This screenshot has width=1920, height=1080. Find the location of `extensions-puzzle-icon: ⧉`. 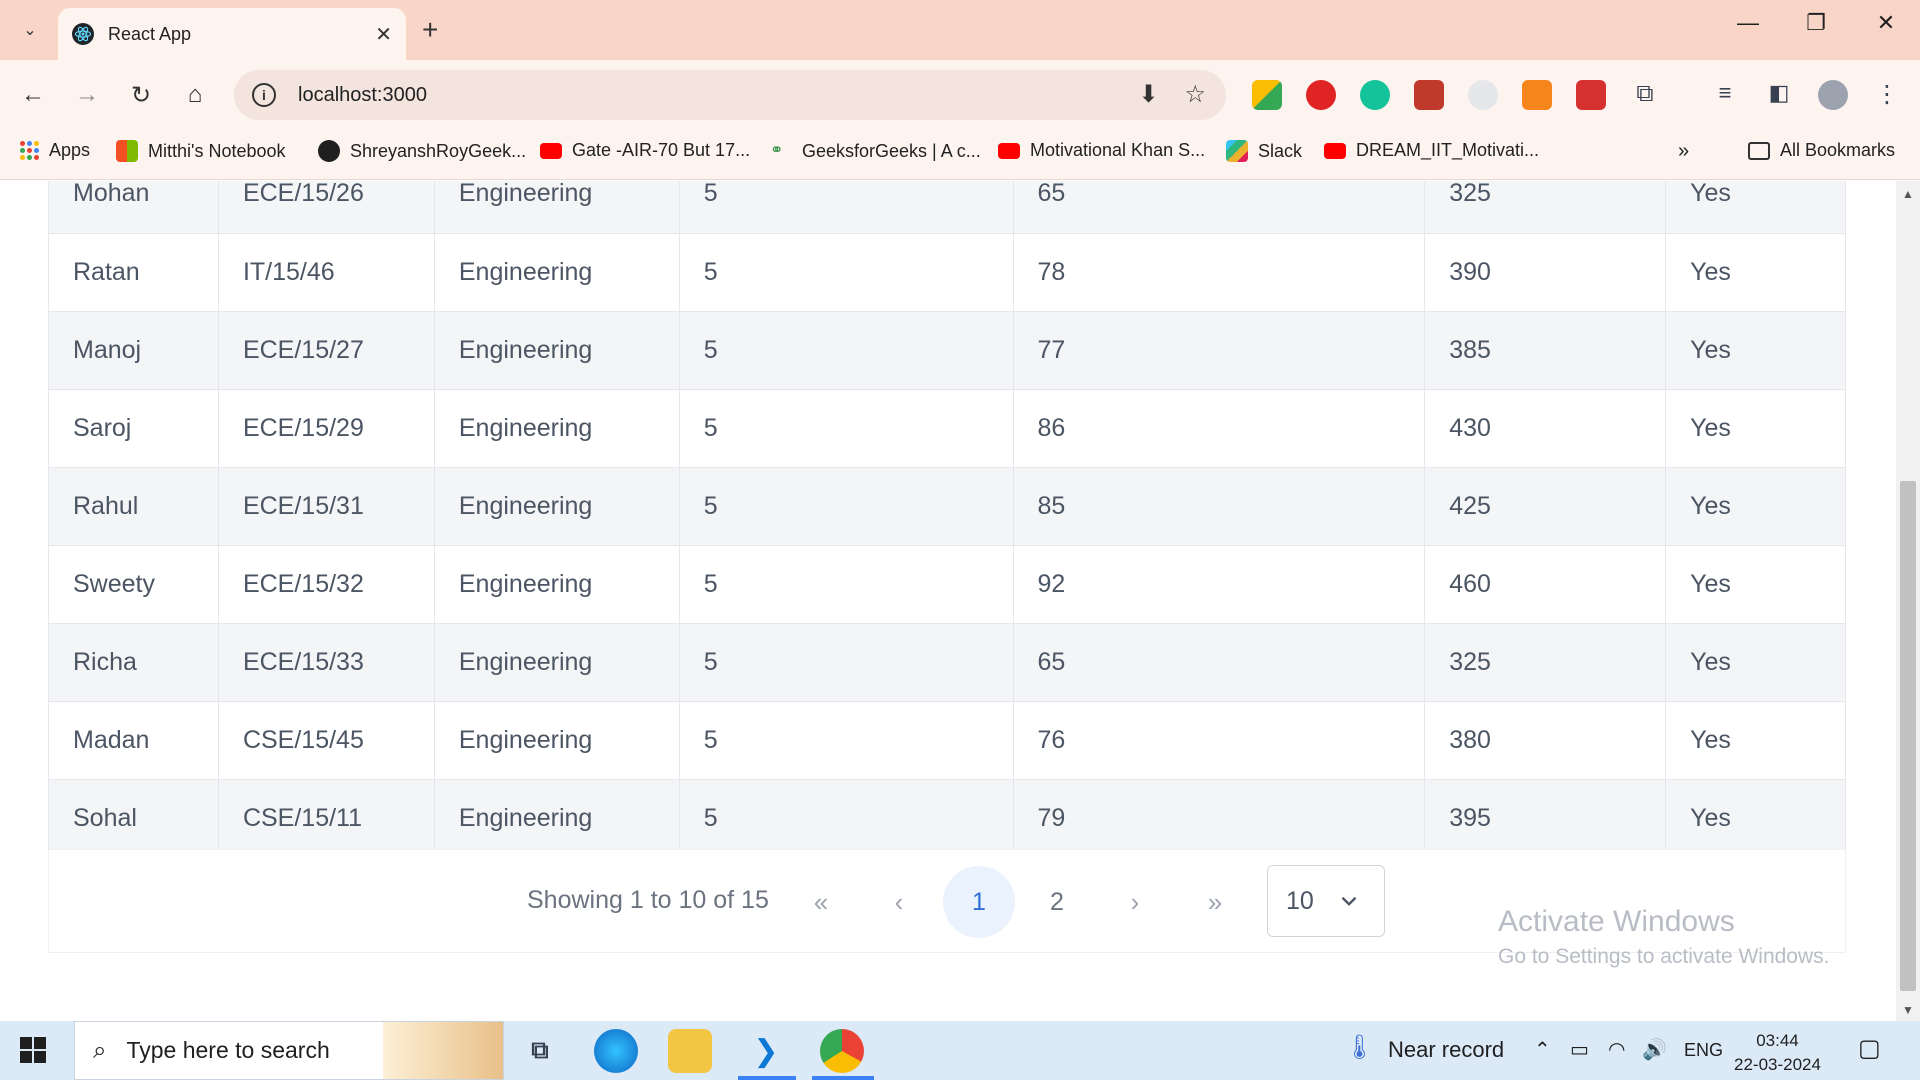

extensions-puzzle-icon: ⧉ is located at coordinates (1645, 95).